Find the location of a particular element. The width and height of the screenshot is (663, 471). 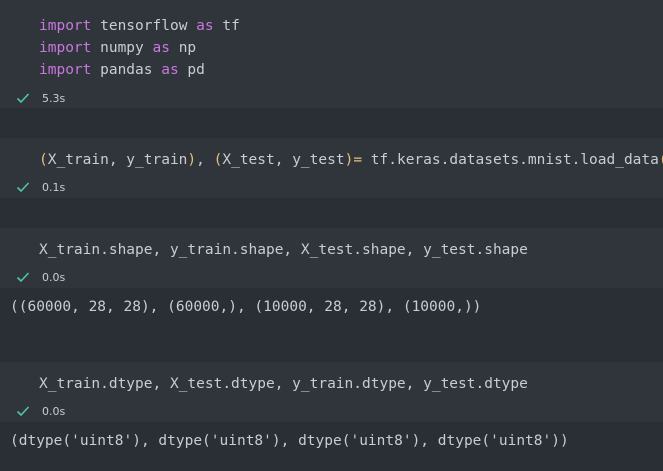

execution-status: 0.1s is located at coordinates (40, 187).